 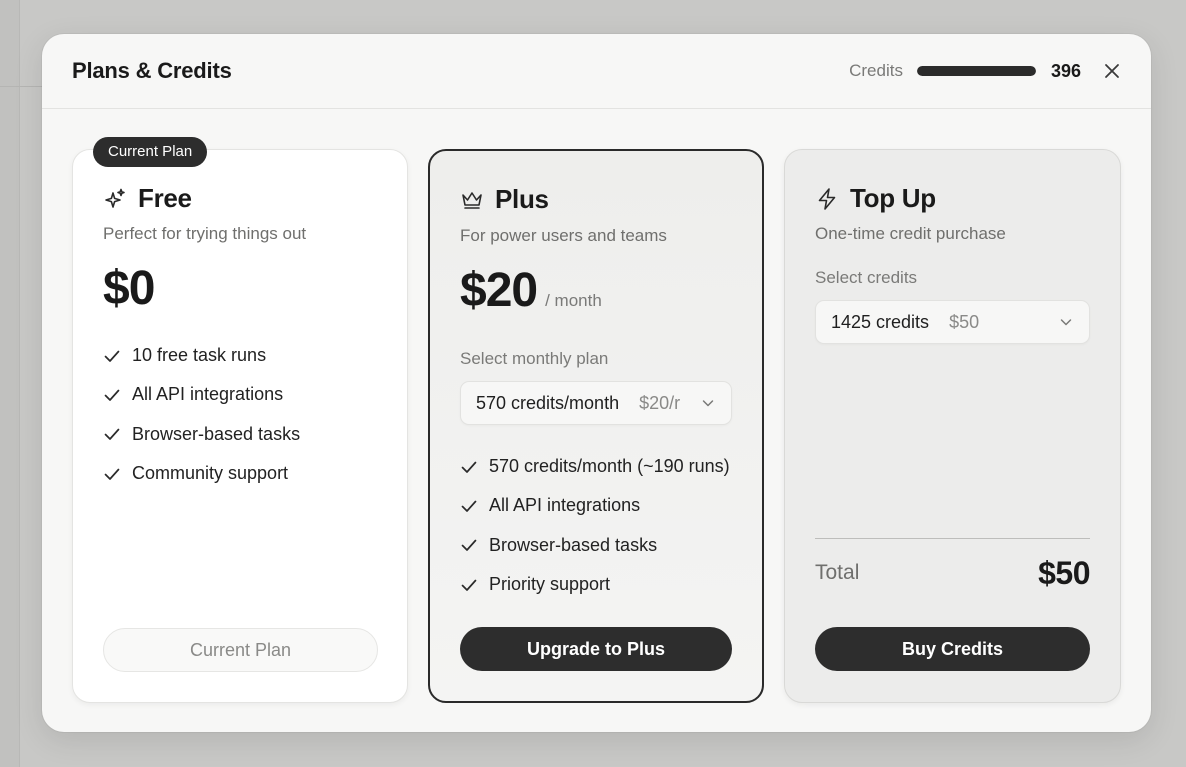 What do you see at coordinates (609, 466) in the screenshot?
I see `feature-label: 570 credits/month (~190 runs)` at bounding box center [609, 466].